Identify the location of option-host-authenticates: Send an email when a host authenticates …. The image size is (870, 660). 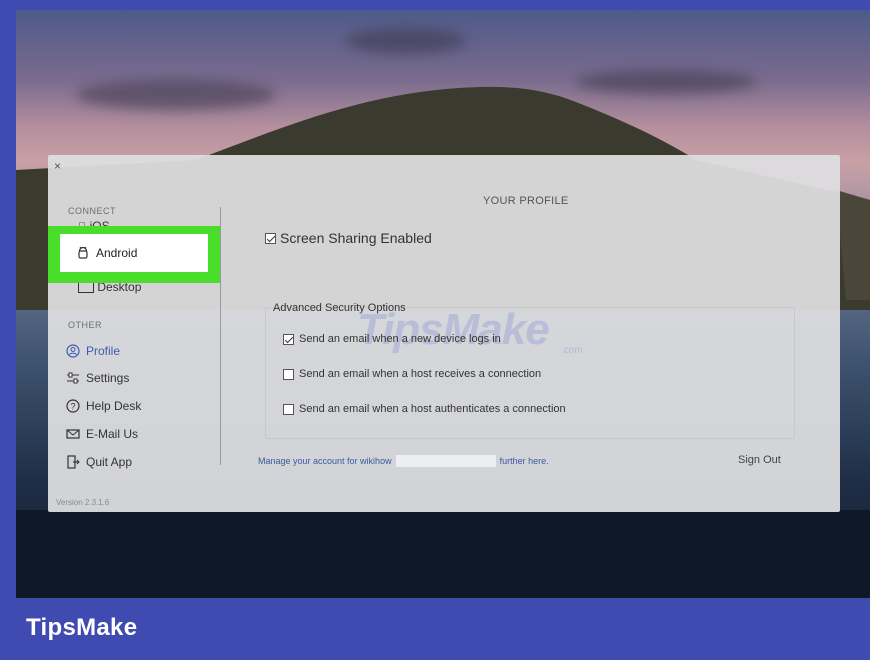
(424, 409).